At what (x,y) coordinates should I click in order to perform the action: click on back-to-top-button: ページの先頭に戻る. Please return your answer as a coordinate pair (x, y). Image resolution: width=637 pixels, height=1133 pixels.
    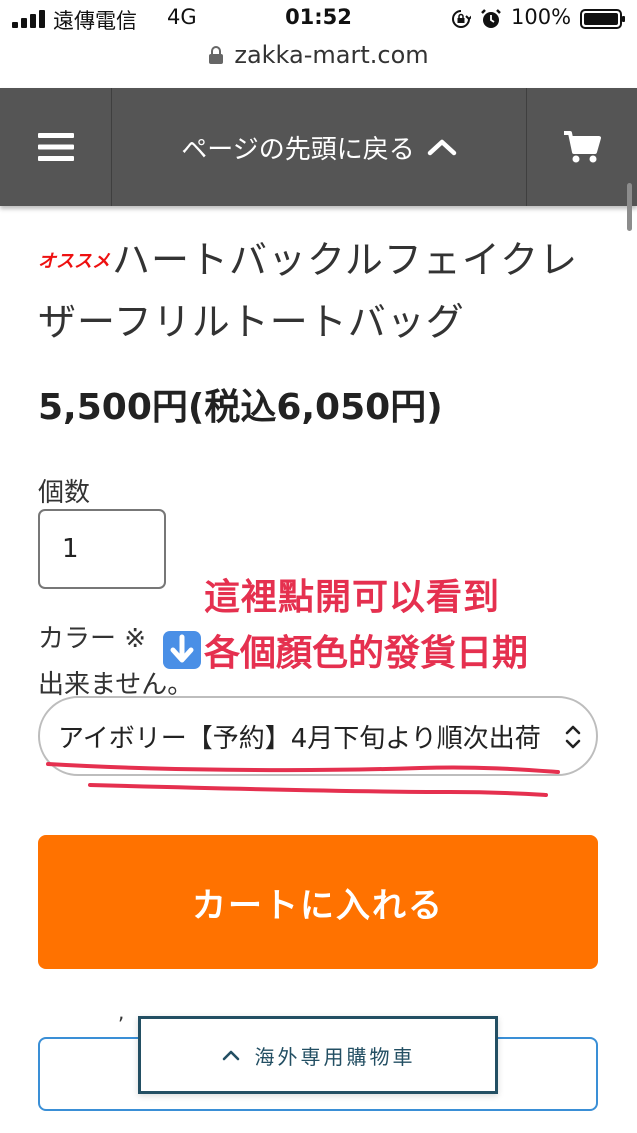
    Looking at the image, I should click on (319, 147).